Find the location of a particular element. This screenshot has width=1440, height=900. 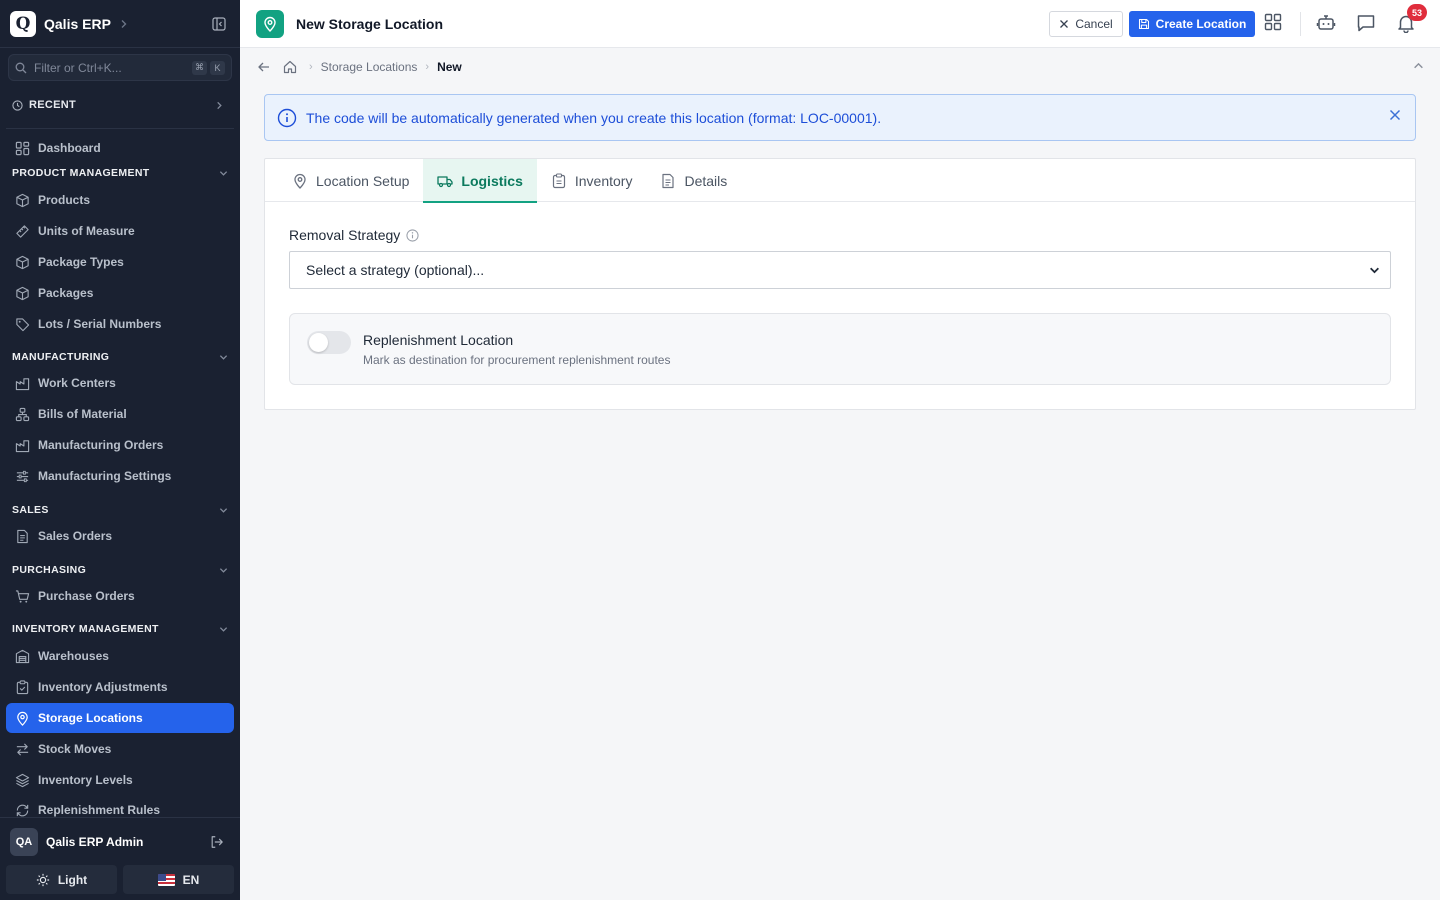

info-icon is located at coordinates (412, 235).